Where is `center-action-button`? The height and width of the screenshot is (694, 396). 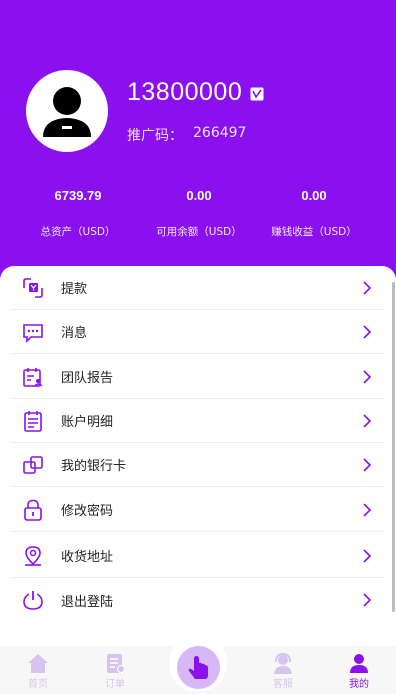
center-action-button is located at coordinates (198, 667).